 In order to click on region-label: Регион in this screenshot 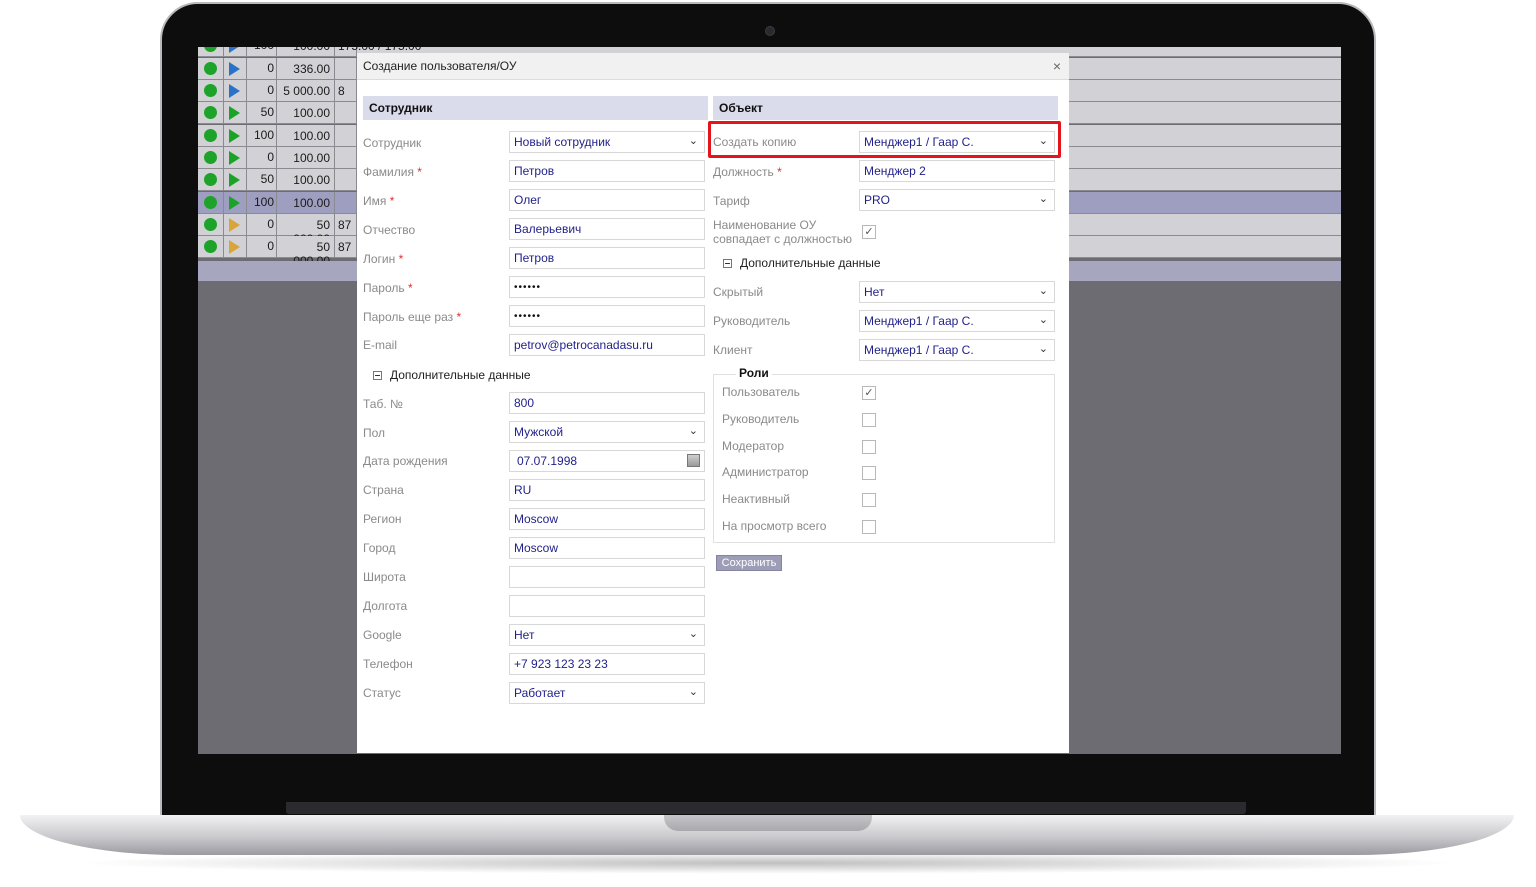, I will do `click(382, 519)`.